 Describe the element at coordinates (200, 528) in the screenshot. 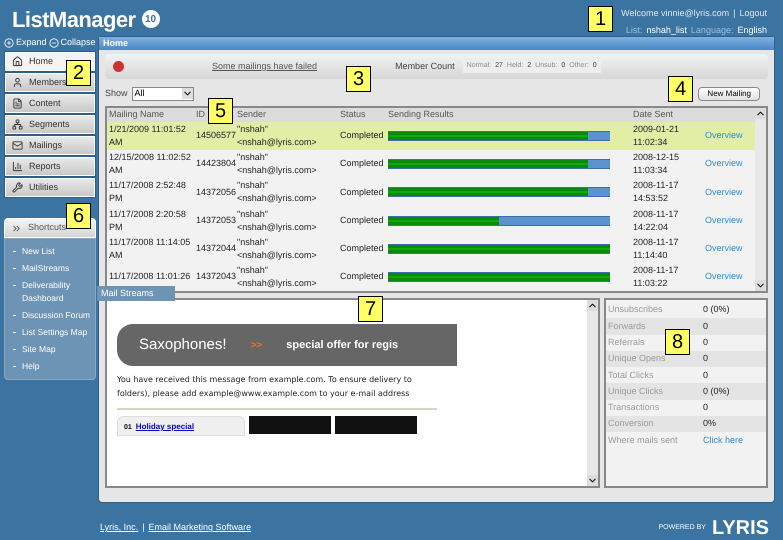

I see `tagline-link: Email Marketing Software` at that location.